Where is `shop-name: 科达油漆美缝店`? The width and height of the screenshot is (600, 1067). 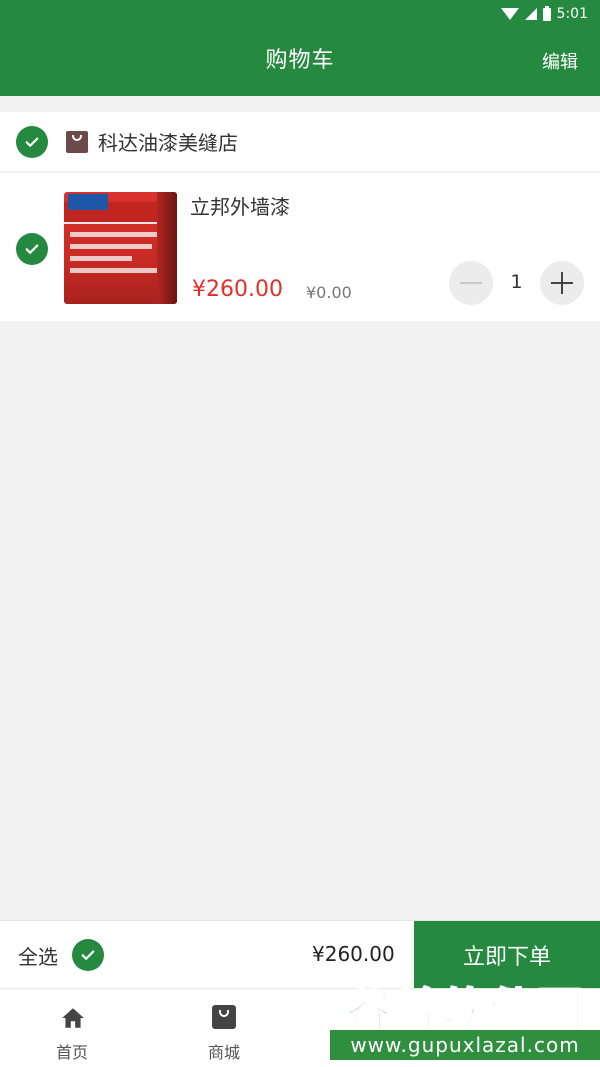
shop-name: 科达油漆美缝店 is located at coordinates (168, 141).